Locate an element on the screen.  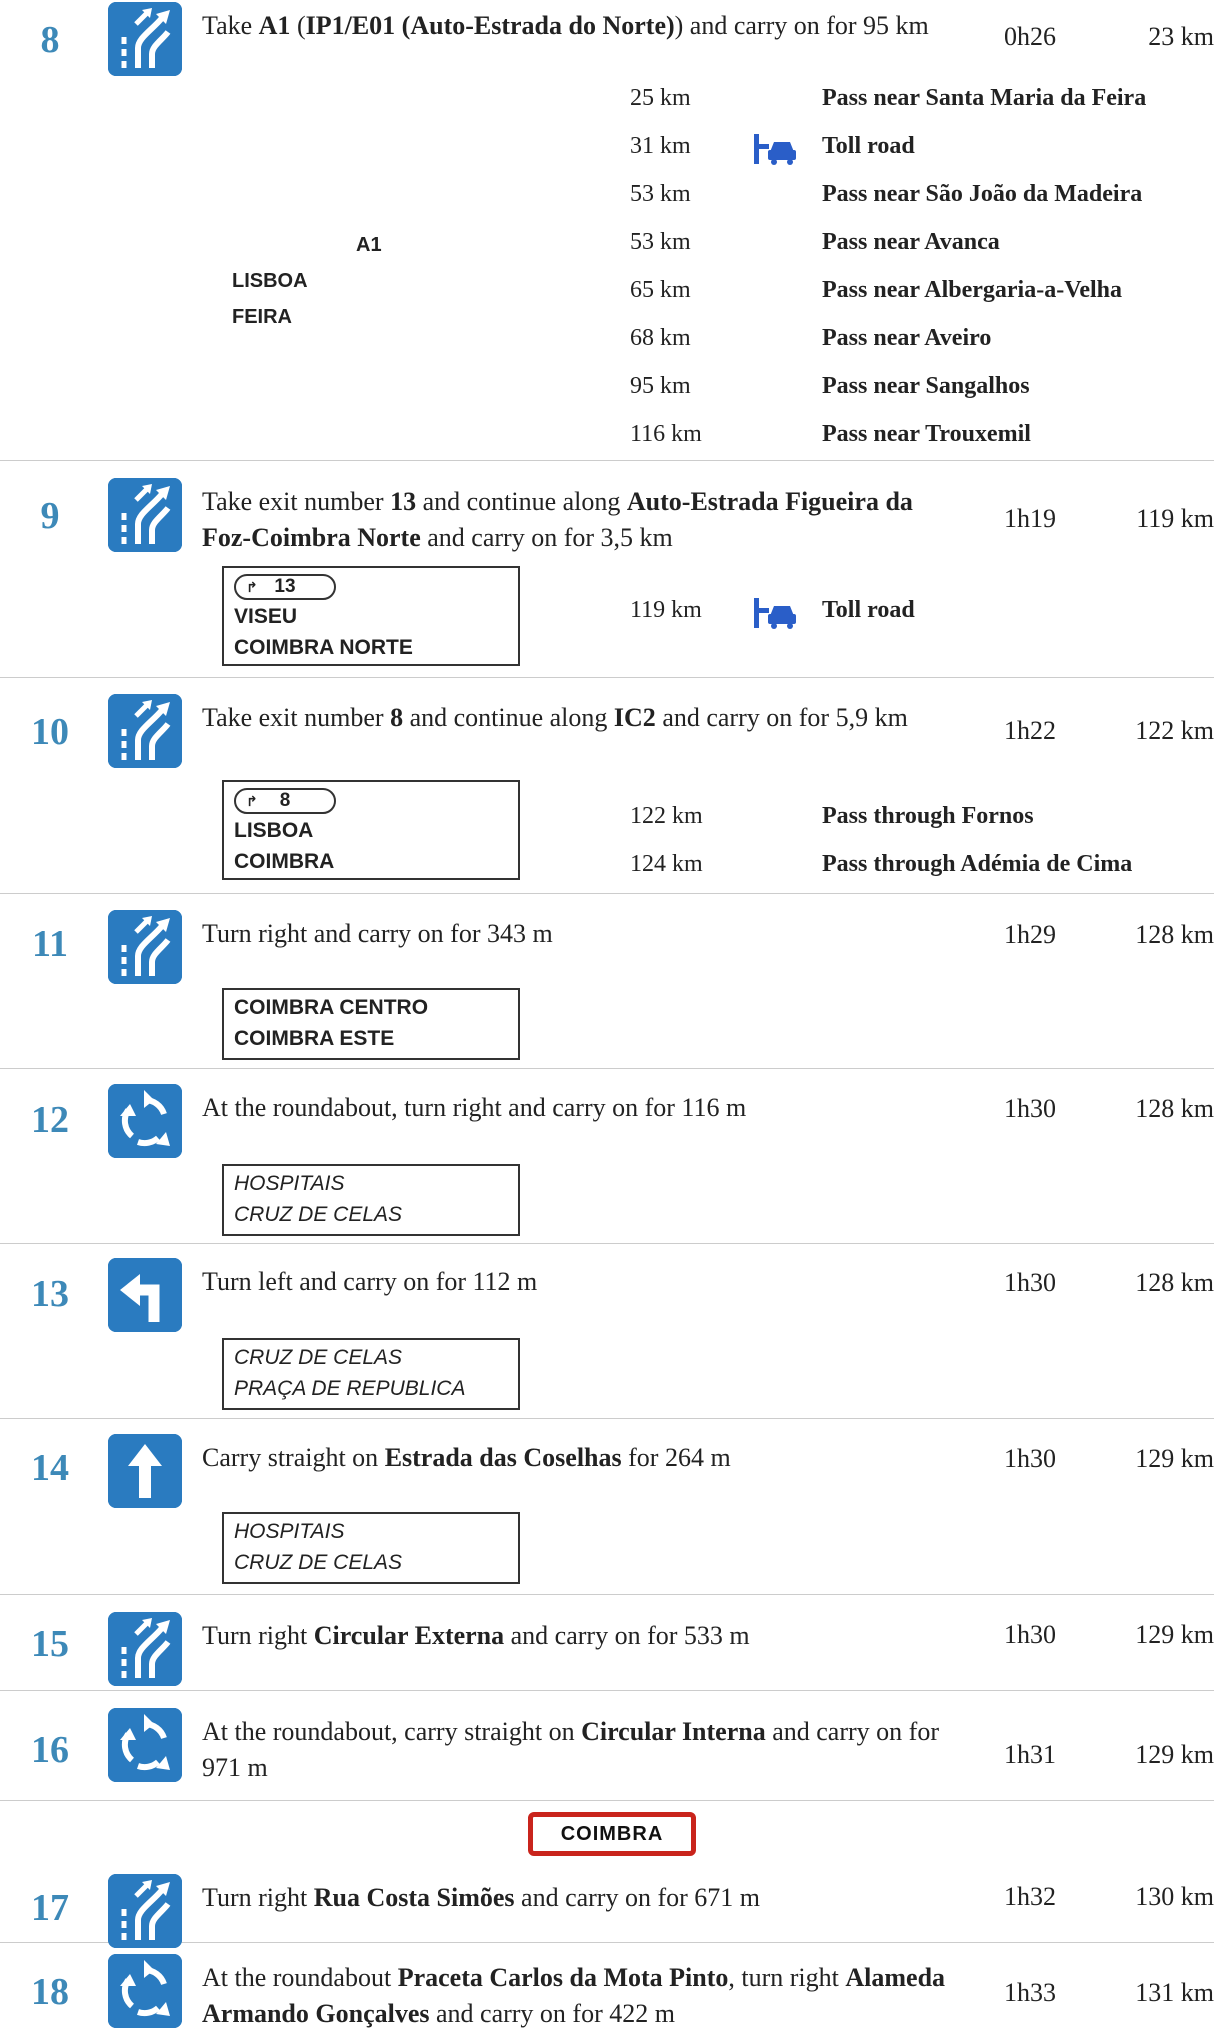
destination-label: LISBOA is located at coordinates (270, 281).